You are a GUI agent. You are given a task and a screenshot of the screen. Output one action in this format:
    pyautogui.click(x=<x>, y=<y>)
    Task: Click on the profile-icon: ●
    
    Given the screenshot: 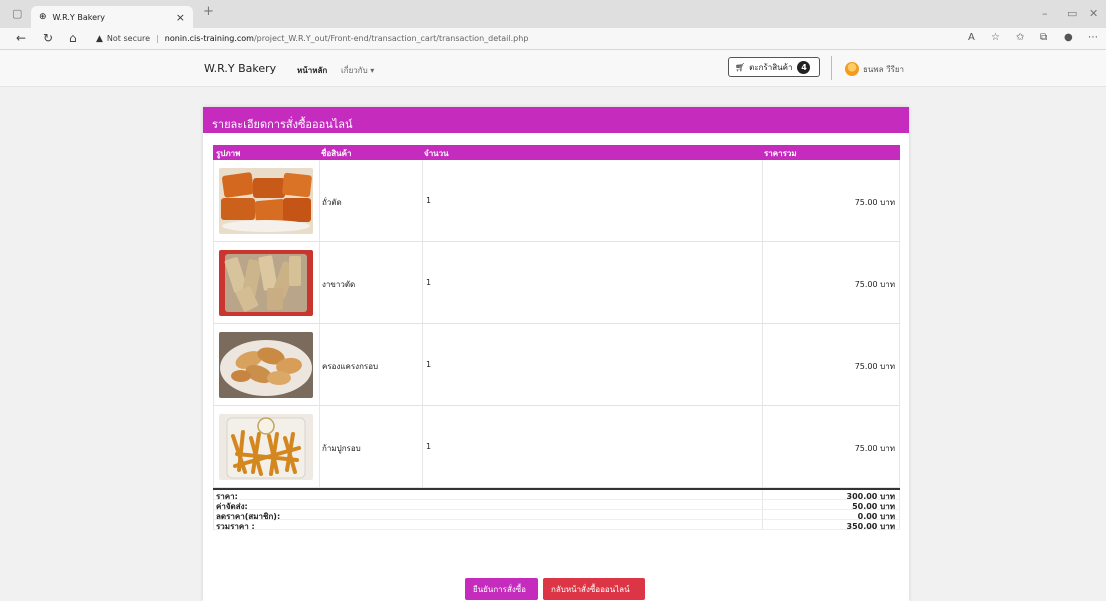 What is the action you would take?
    pyautogui.click(x=1068, y=37)
    